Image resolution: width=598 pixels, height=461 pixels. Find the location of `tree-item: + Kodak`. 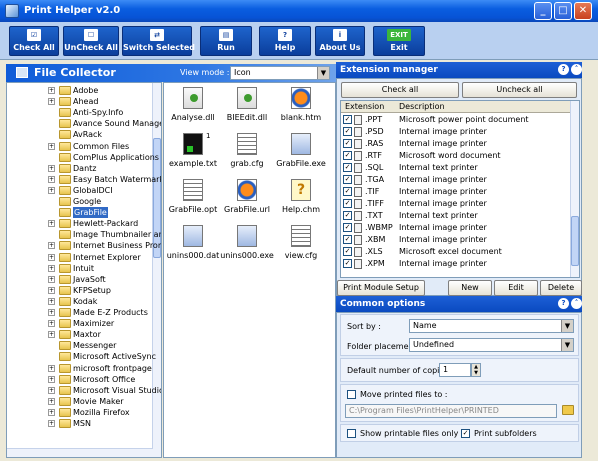

tree-item: + Kodak is located at coordinates (81, 301).